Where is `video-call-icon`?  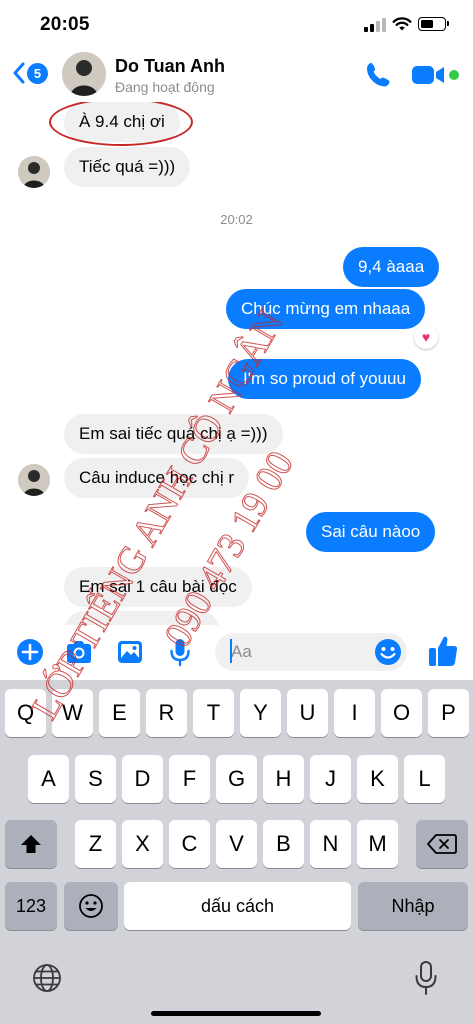 video-call-icon is located at coordinates (428, 75).